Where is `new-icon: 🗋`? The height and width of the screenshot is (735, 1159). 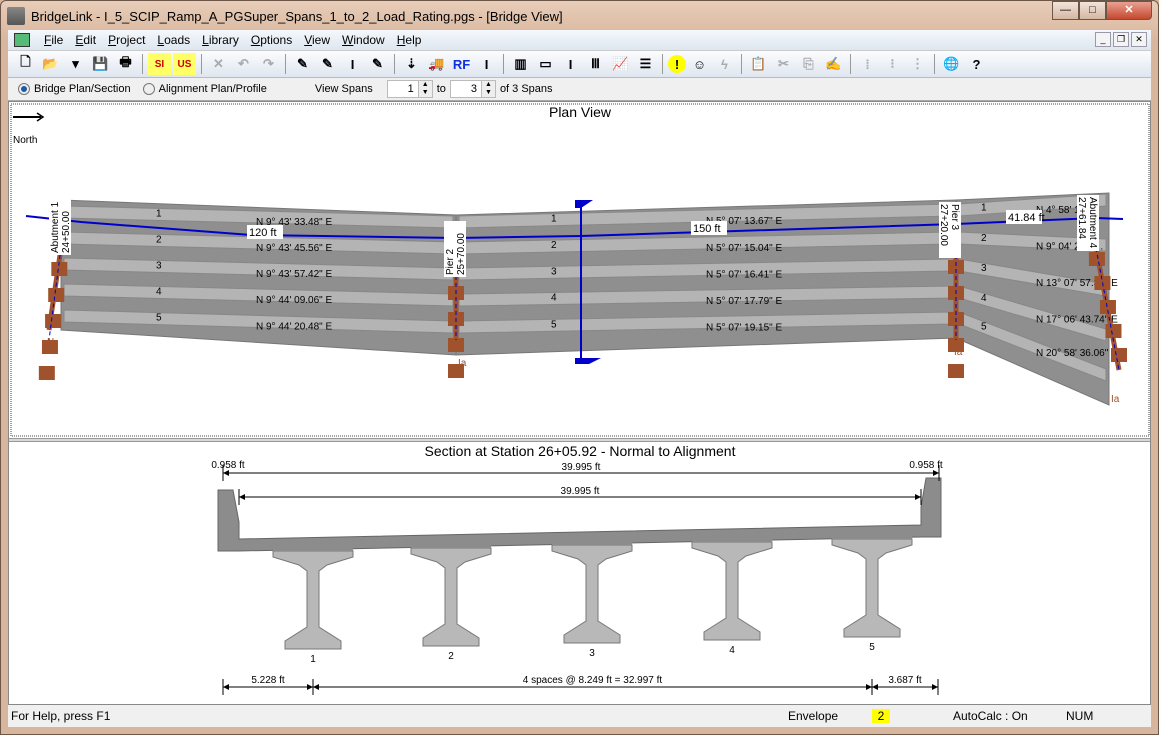 new-icon: 🗋 is located at coordinates (25, 64).